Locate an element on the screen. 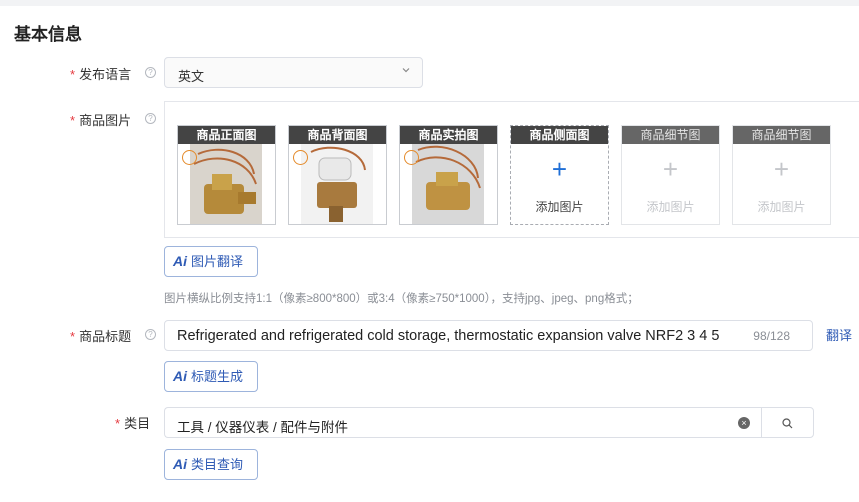 The height and width of the screenshot is (502, 859). images-label: * 商品图片 is located at coordinates (100, 119).